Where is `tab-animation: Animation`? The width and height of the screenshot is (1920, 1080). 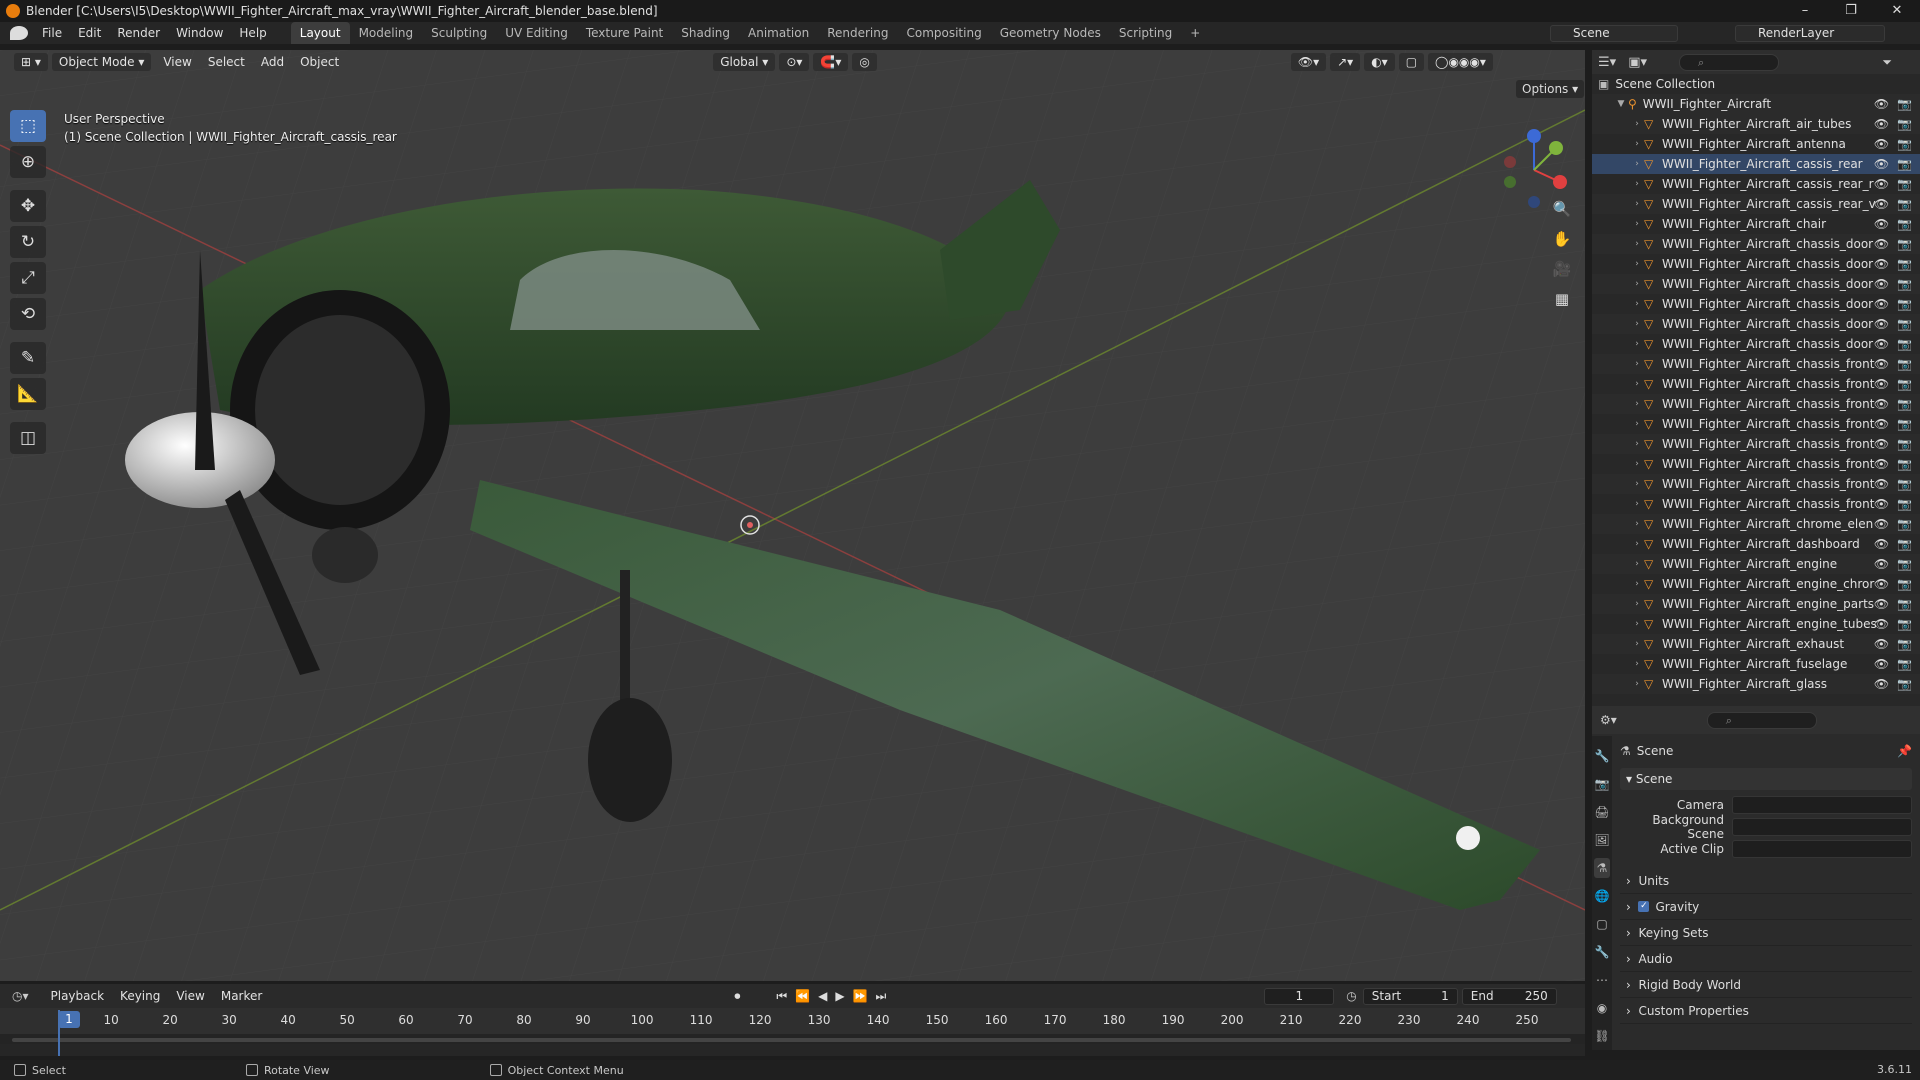
tab-animation: Animation is located at coordinates (778, 33).